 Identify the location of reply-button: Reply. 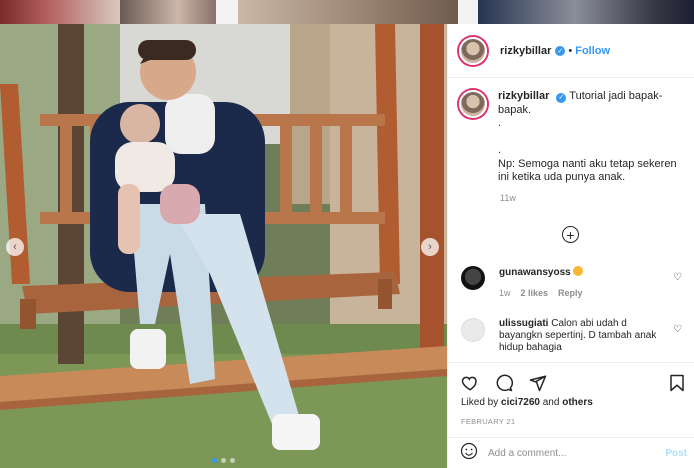
(570, 293).